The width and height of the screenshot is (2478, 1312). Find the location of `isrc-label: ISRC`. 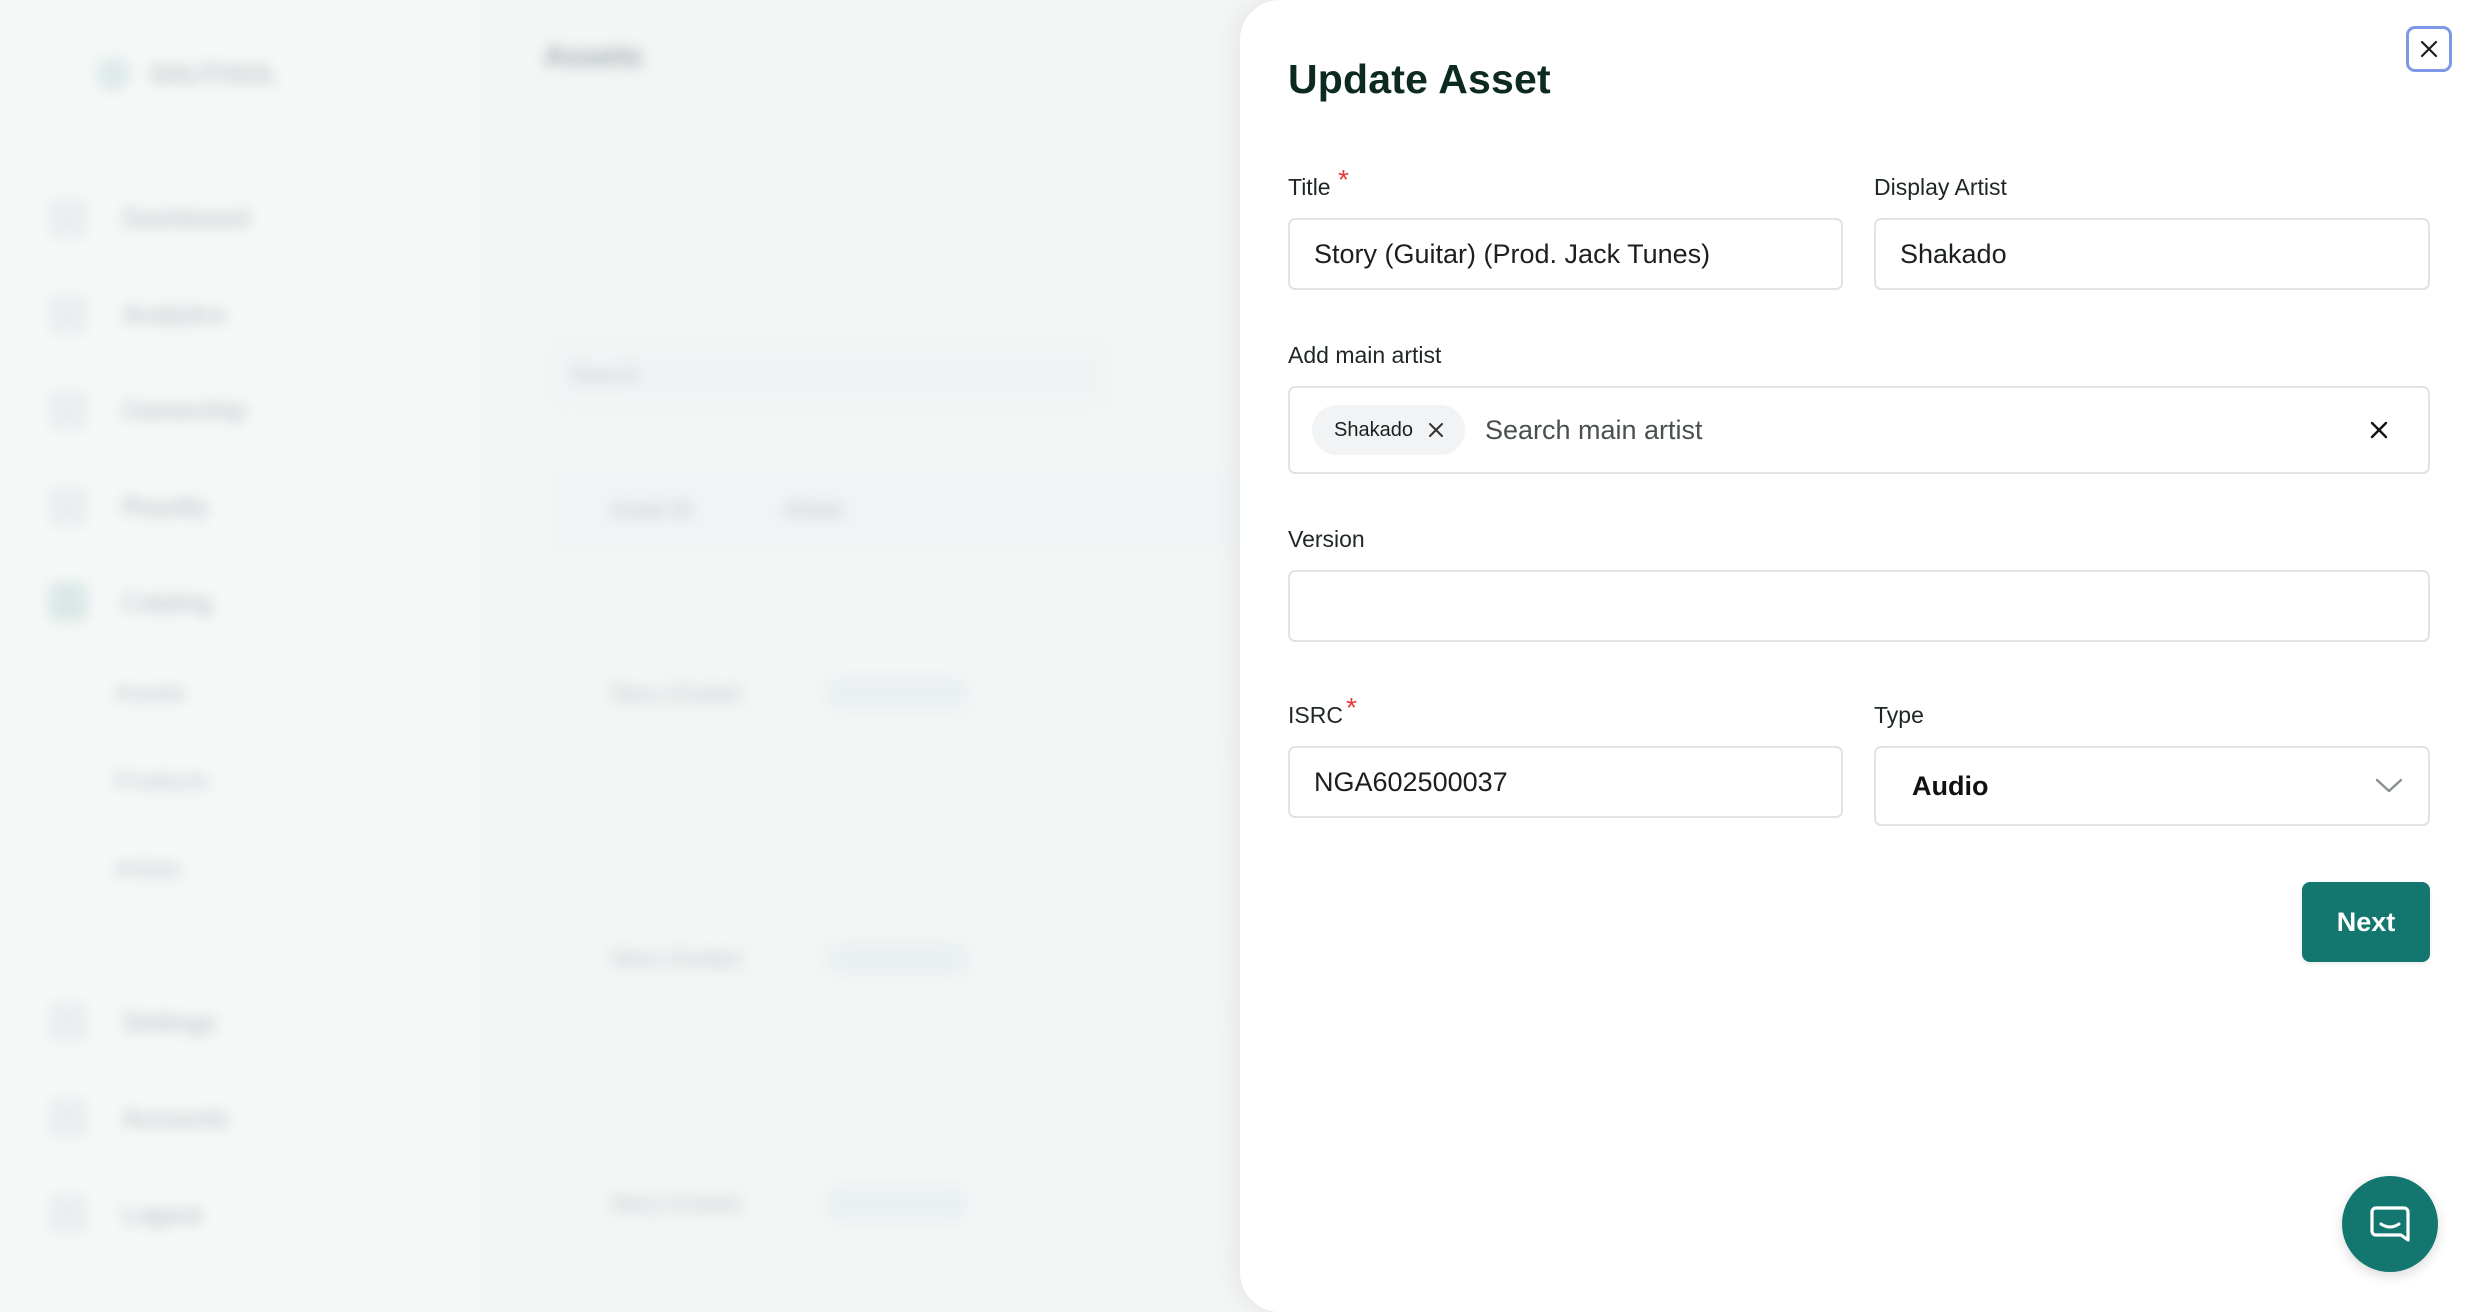

isrc-label: ISRC is located at coordinates (1315, 715).